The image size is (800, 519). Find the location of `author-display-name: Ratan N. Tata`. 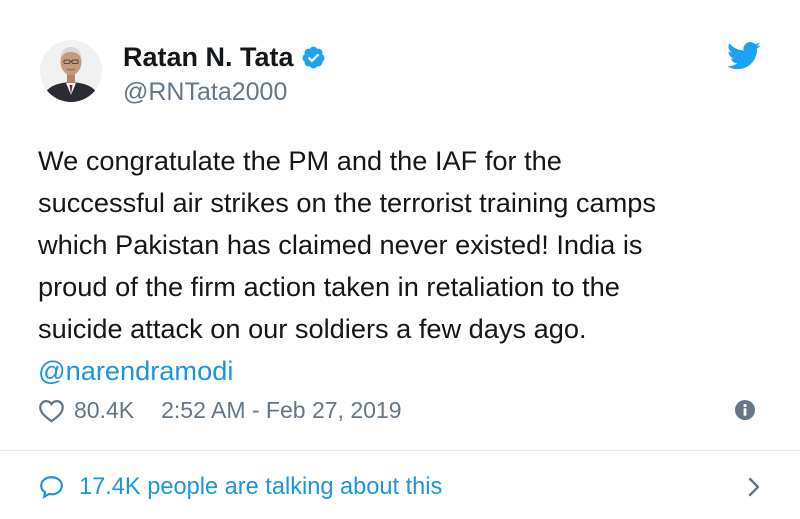

author-display-name: Ratan N. Tata is located at coordinates (208, 57).